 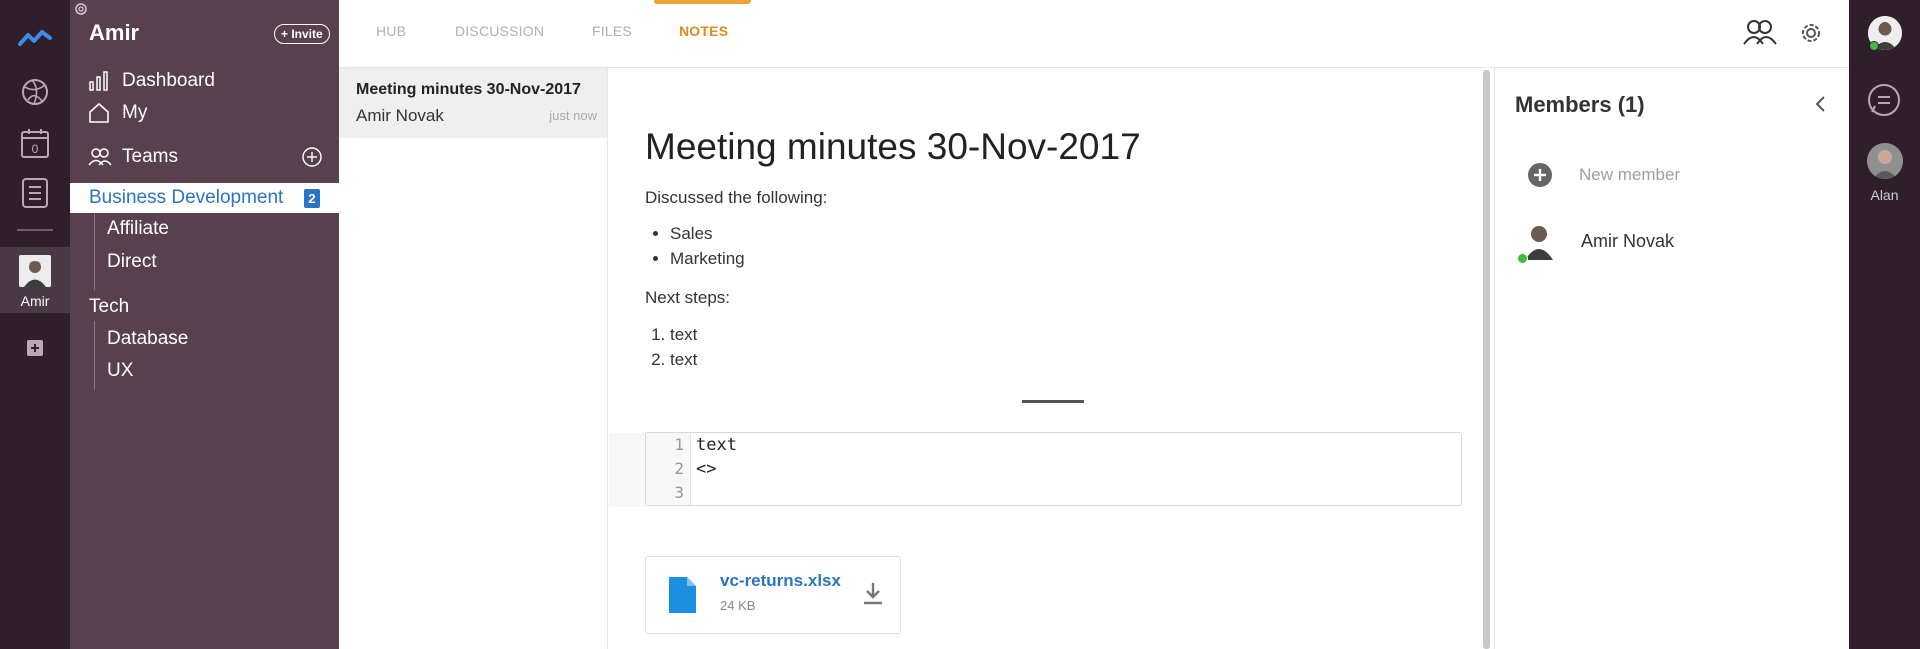 What do you see at coordinates (1053, 469) in the screenshot?
I see `code-block: 1 2 3 text <>` at bounding box center [1053, 469].